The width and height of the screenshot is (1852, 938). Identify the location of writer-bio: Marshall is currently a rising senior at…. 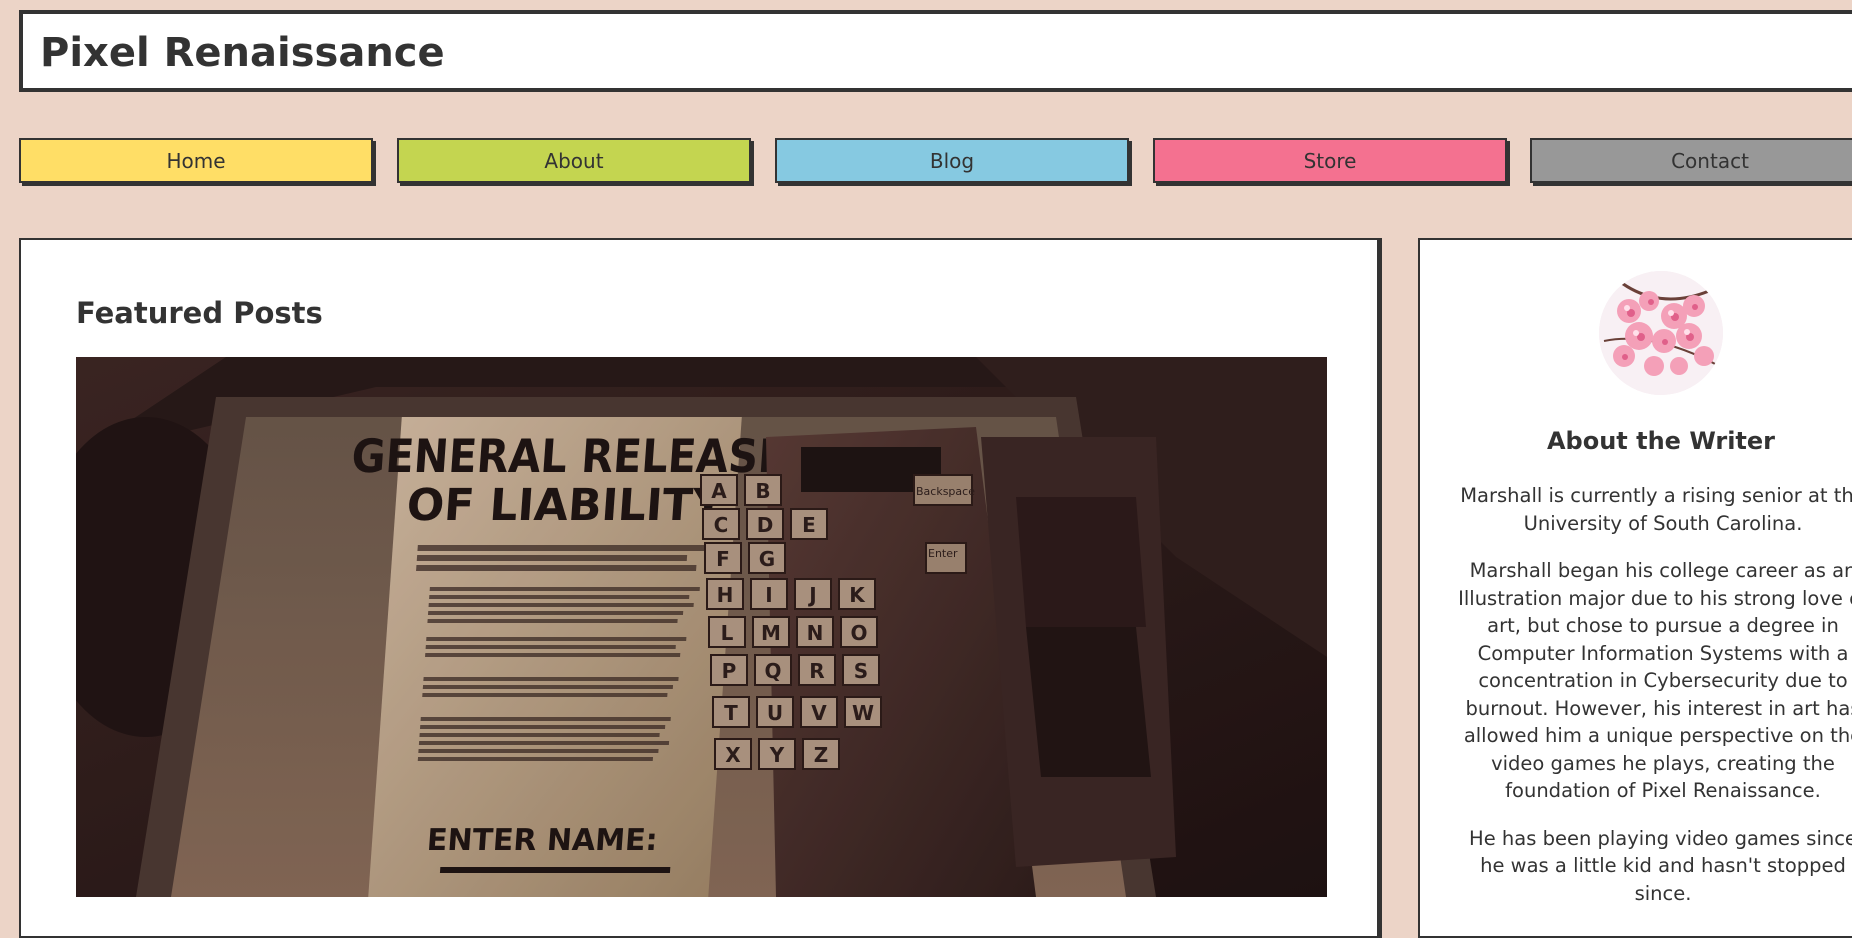
(1655, 704).